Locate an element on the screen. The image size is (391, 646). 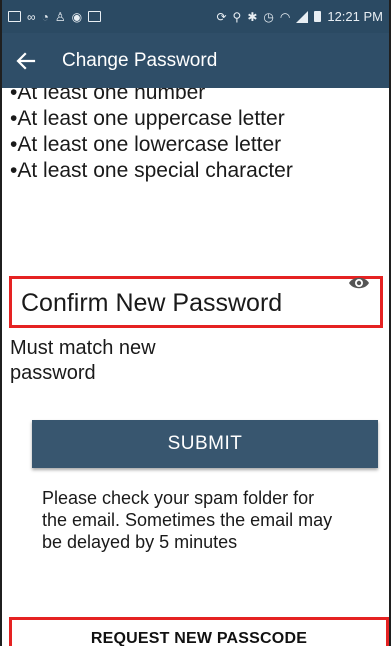
request-new-passcode-button: REQUEST NEW PASSCODE is located at coordinates (199, 631).